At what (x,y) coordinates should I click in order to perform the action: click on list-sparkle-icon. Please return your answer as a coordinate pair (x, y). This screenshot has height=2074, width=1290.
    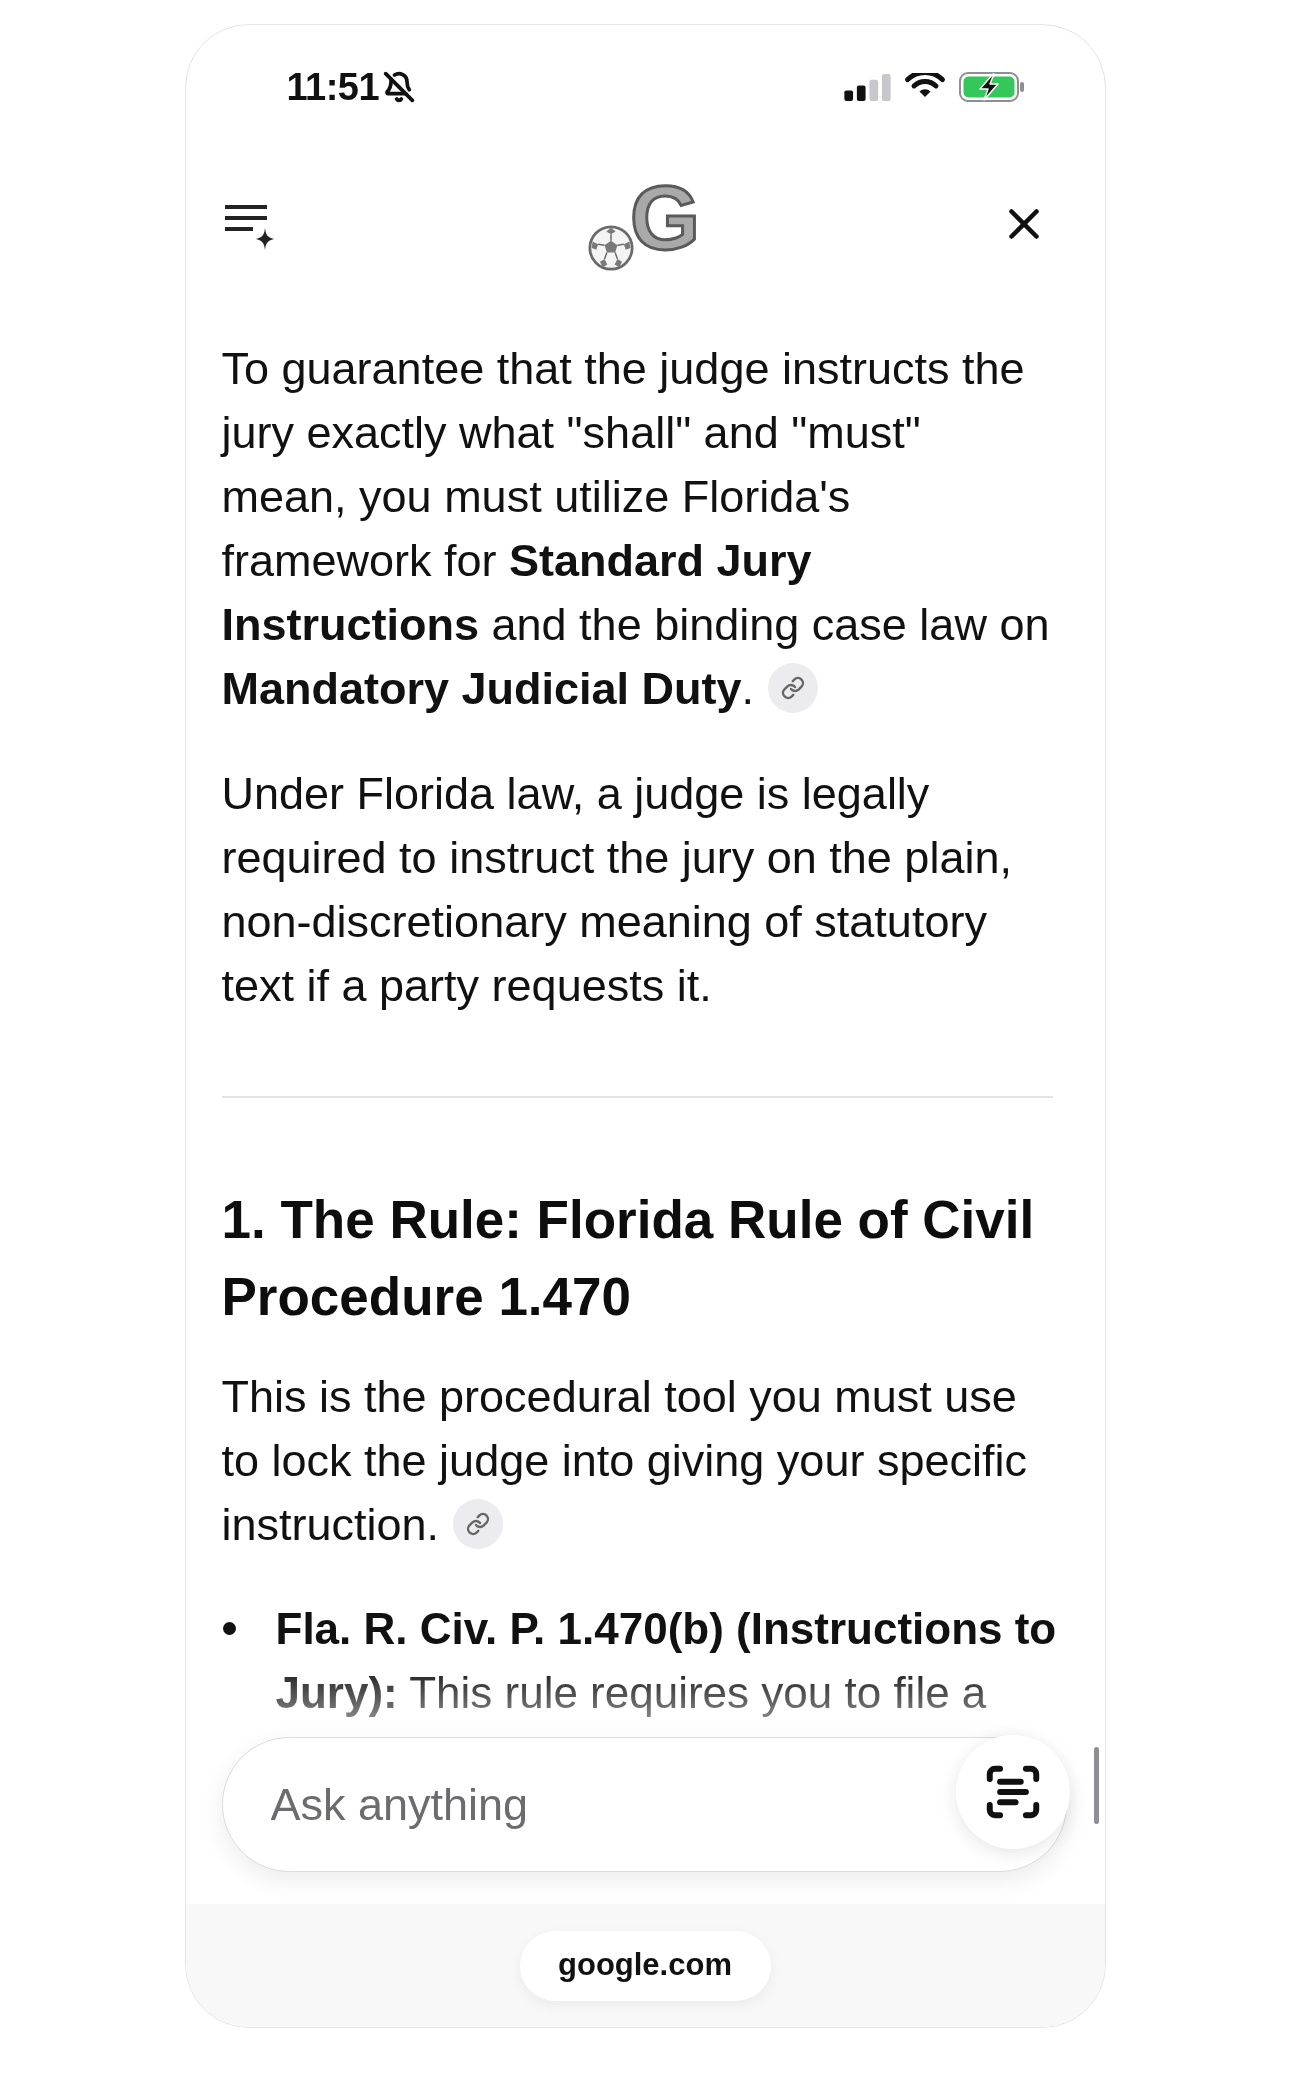
    Looking at the image, I should click on (248, 226).